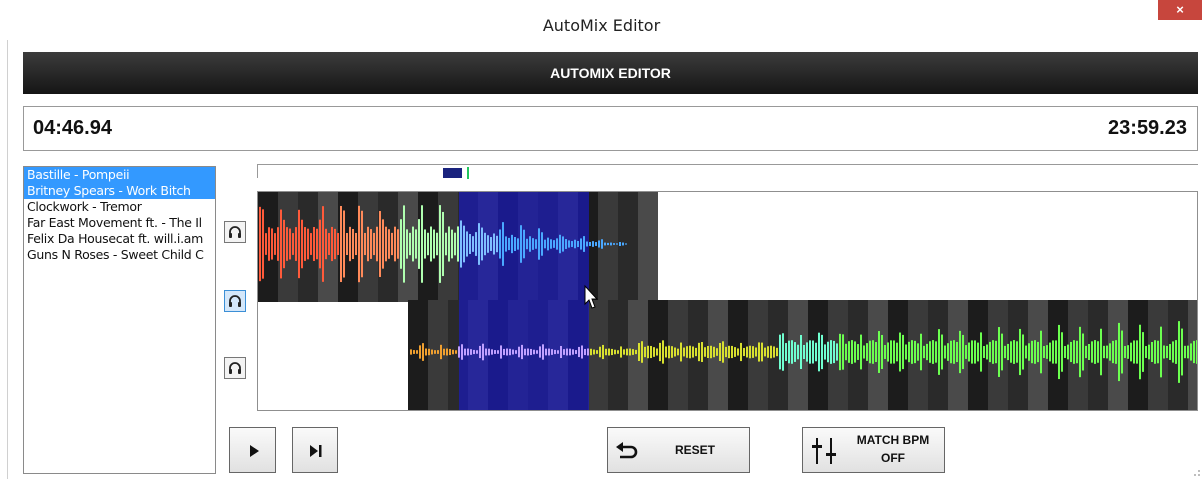  Describe the element at coordinates (315, 450) in the screenshot. I see `skip-next-button` at that location.